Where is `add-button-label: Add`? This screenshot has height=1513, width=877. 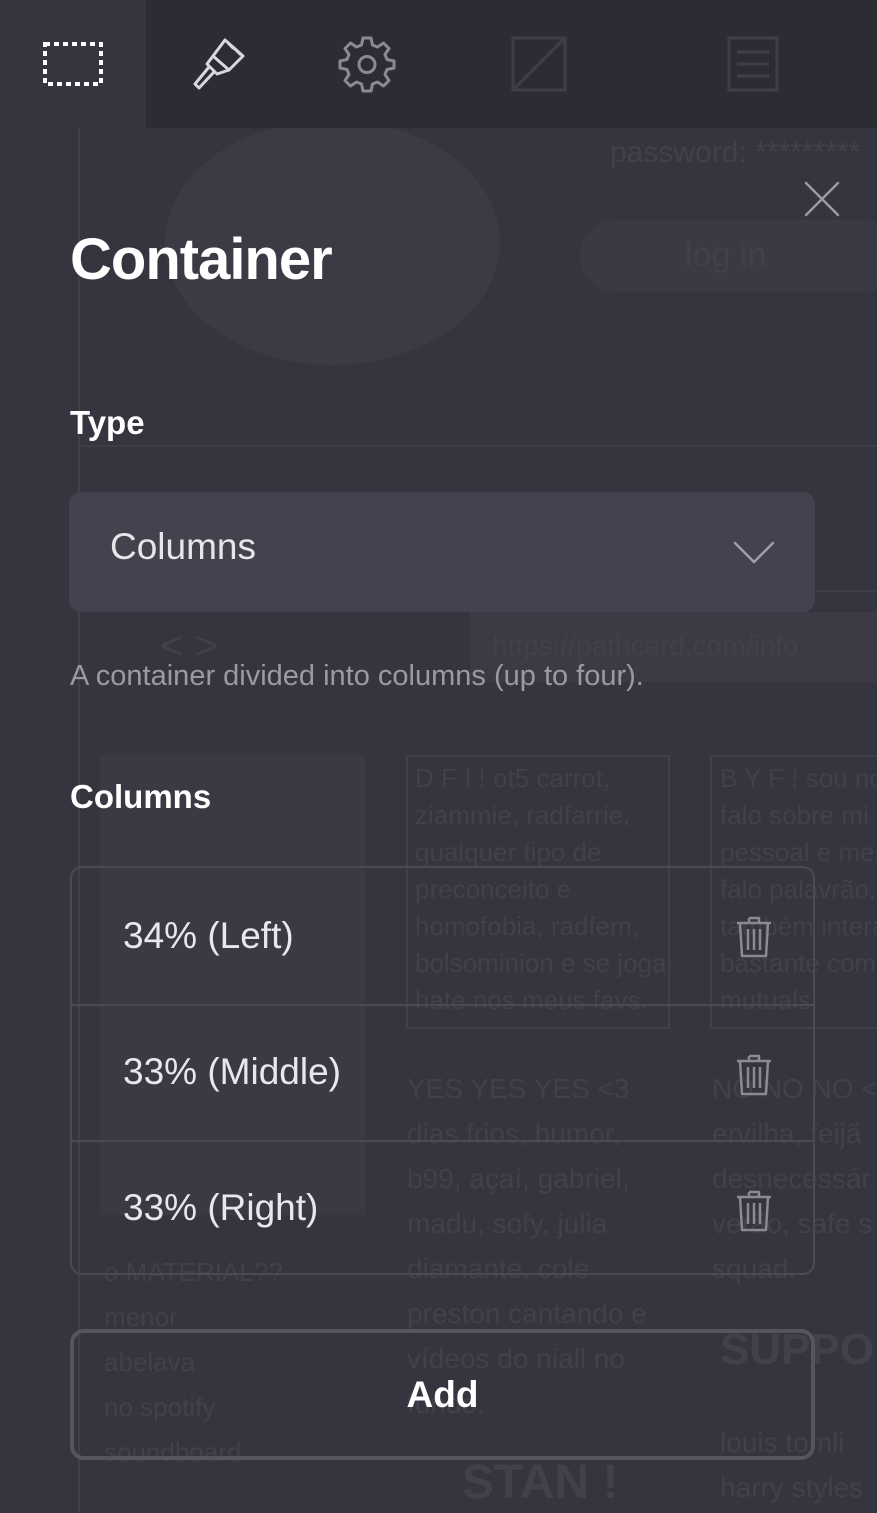 add-button-label: Add is located at coordinates (442, 1394).